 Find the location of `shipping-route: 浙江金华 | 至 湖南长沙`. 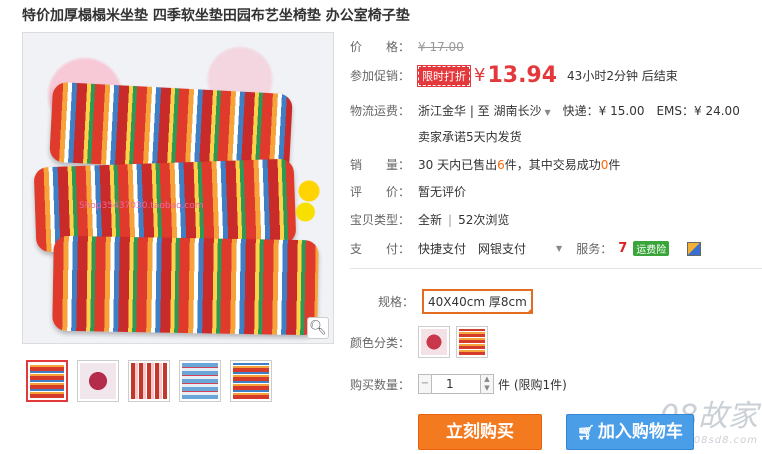

shipping-route: 浙江金华 | 至 湖南长沙 is located at coordinates (480, 111).